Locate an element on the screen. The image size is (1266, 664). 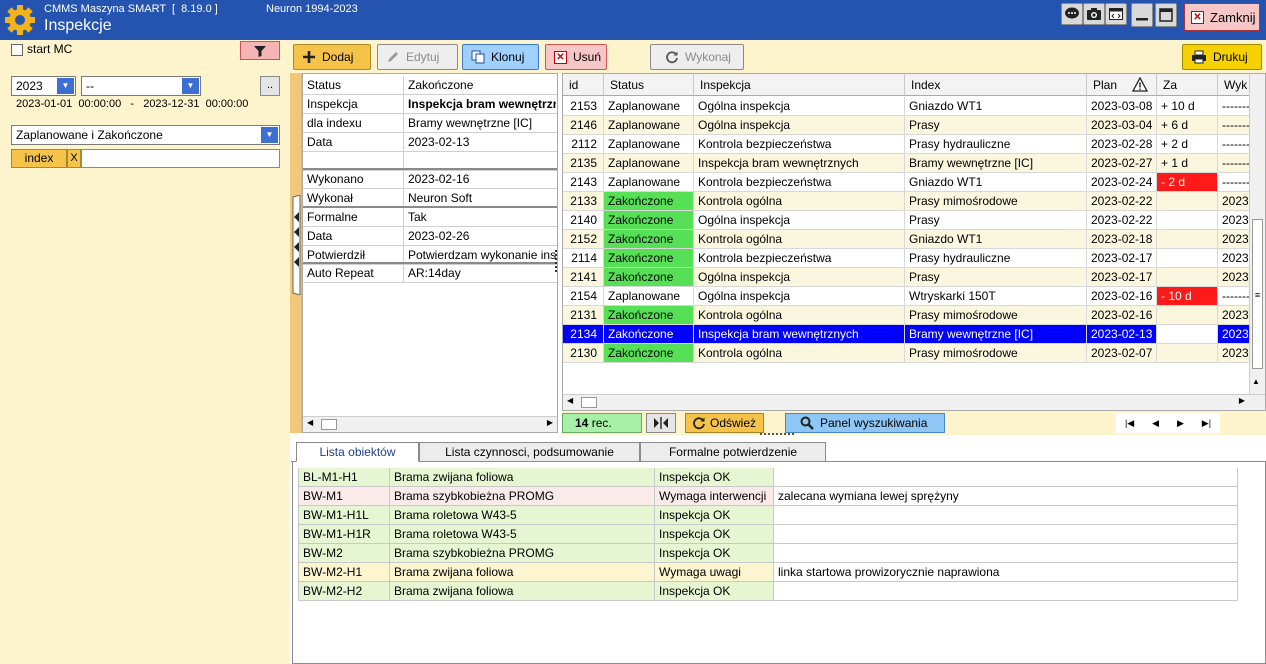
cell-id: 2153 is located at coordinates (583, 106).